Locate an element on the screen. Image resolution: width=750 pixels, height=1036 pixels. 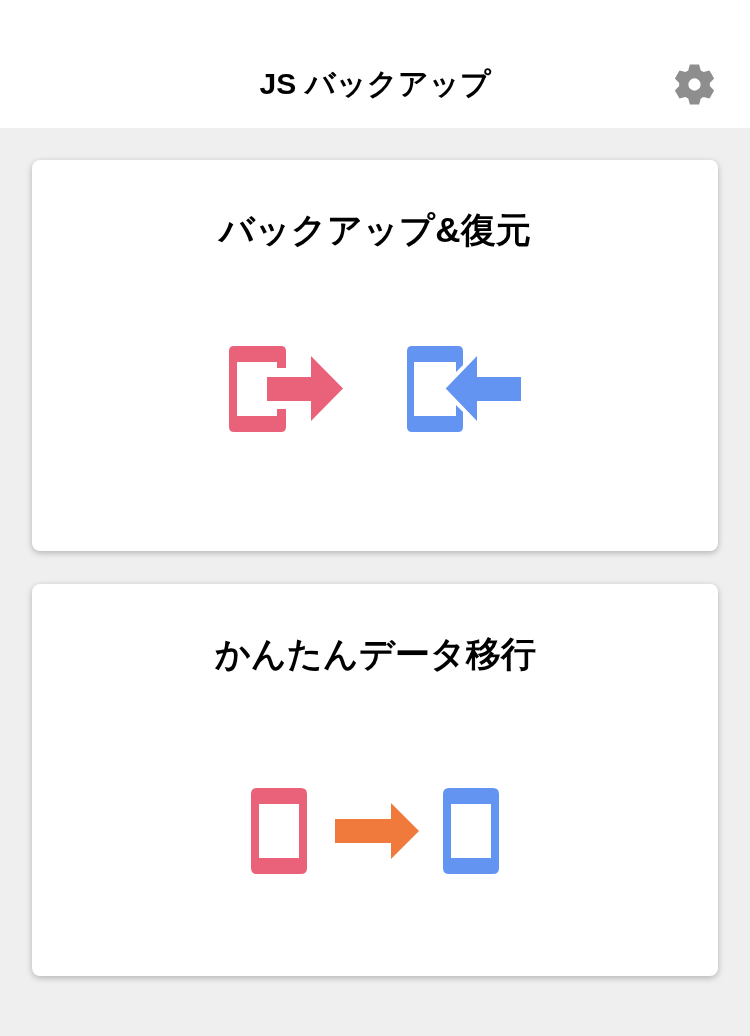
settings-icon is located at coordinates (694, 84).